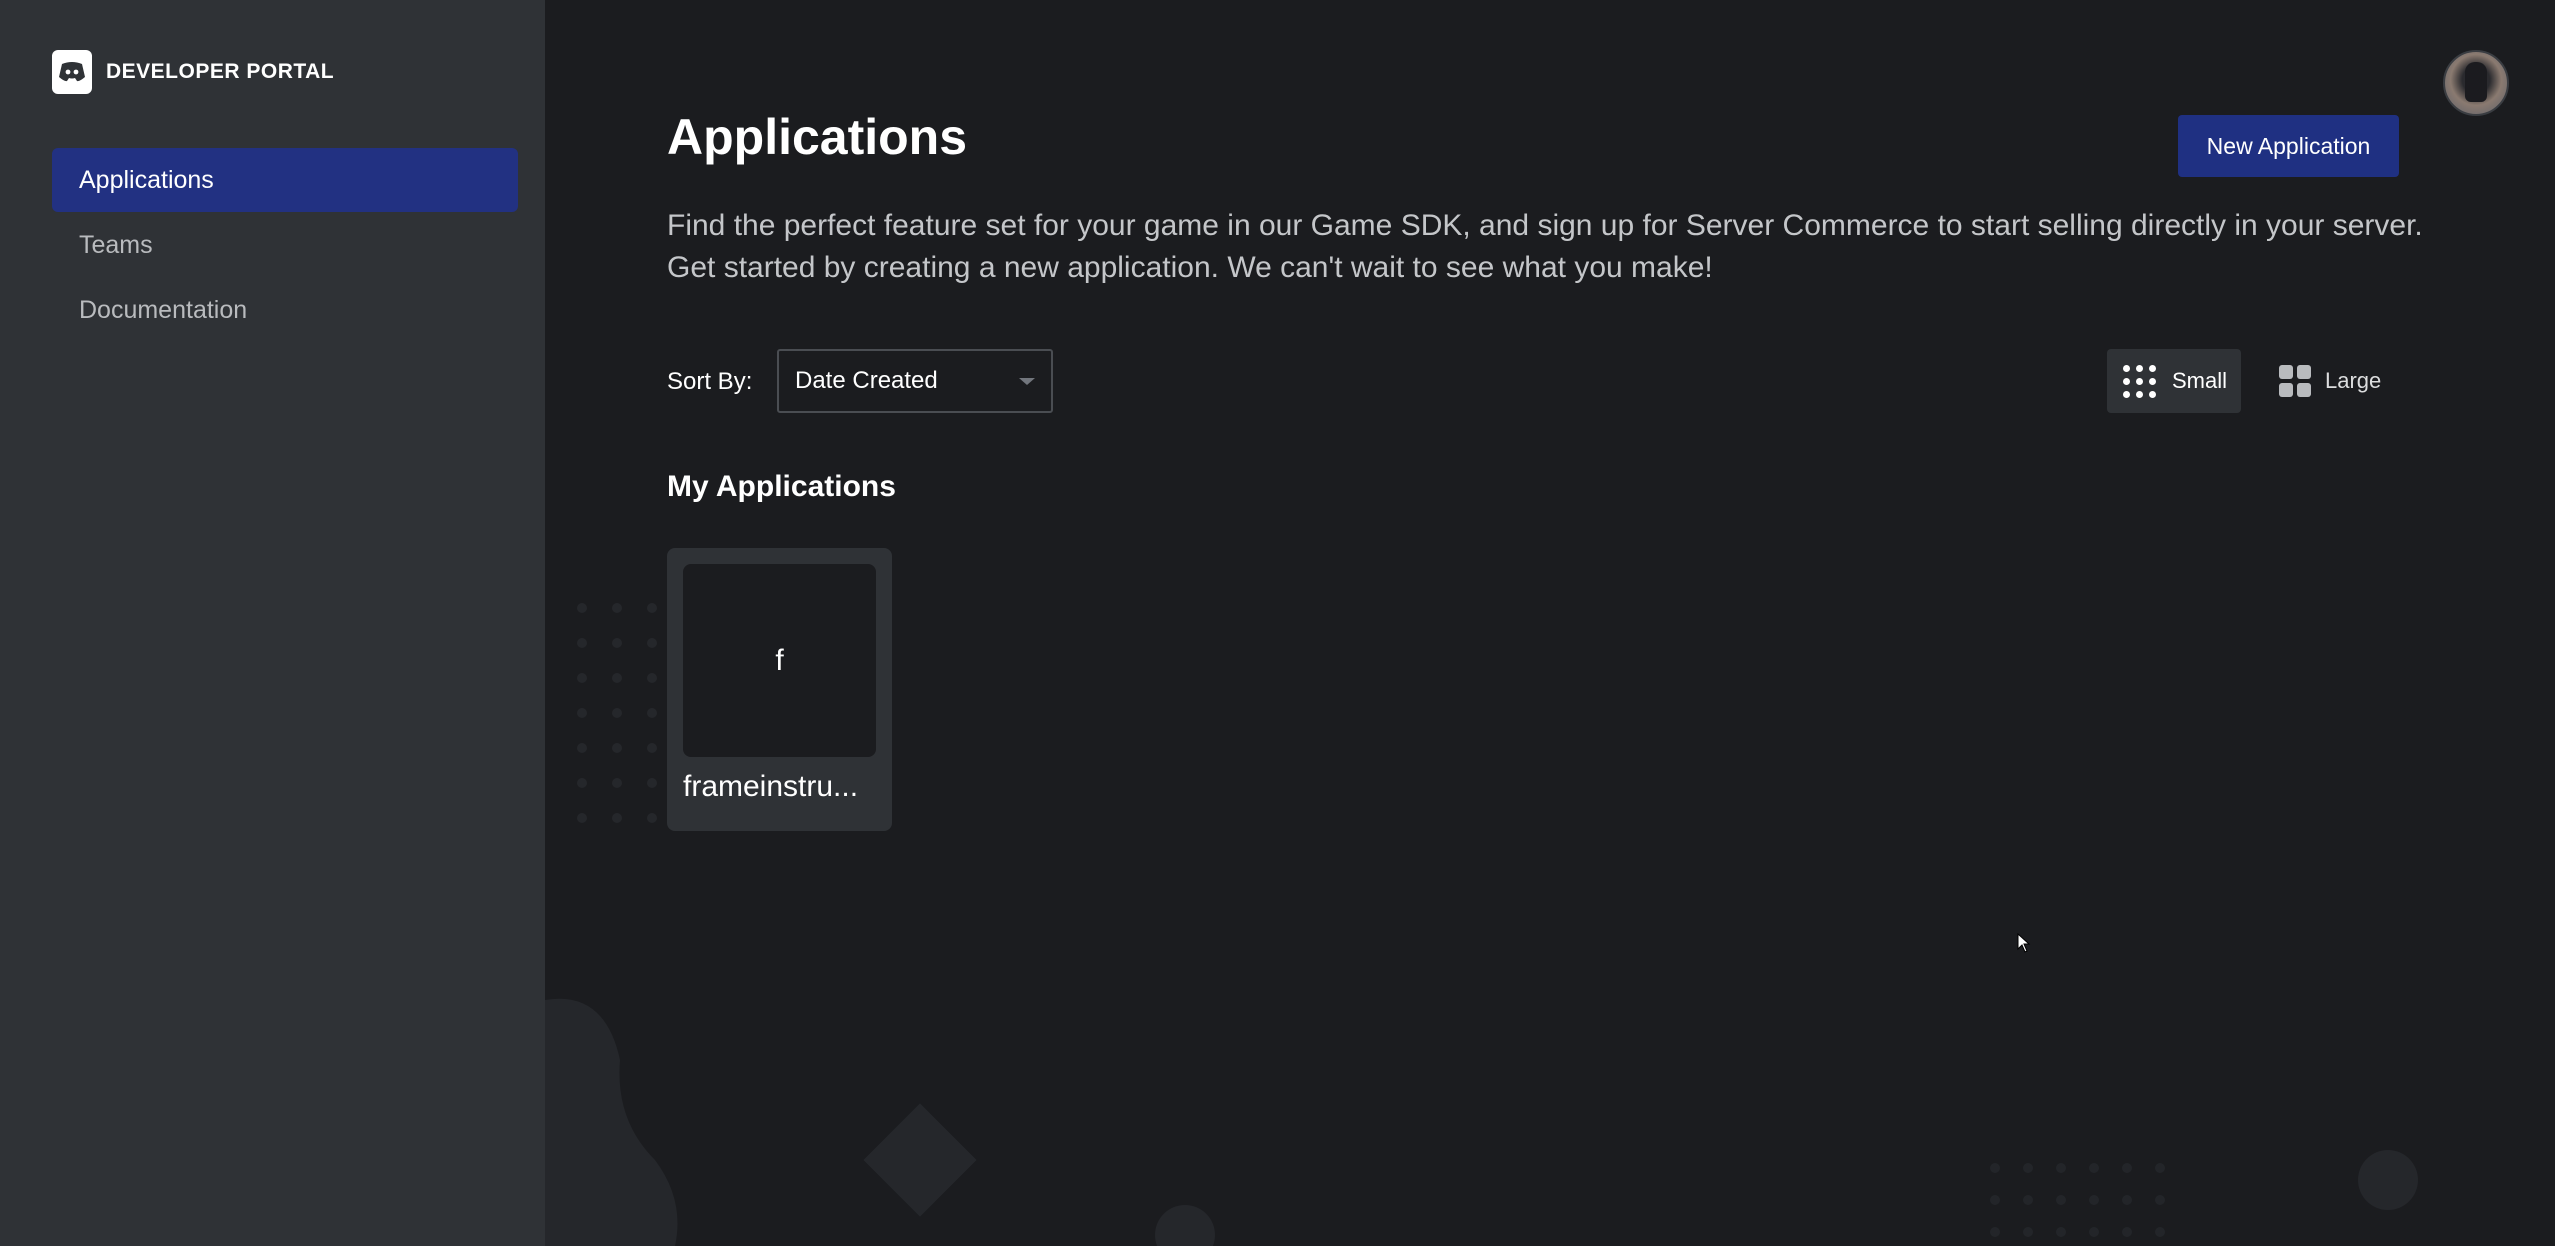 The width and height of the screenshot is (2555, 1246). I want to click on view-toggle-large: Large, so click(2330, 381).